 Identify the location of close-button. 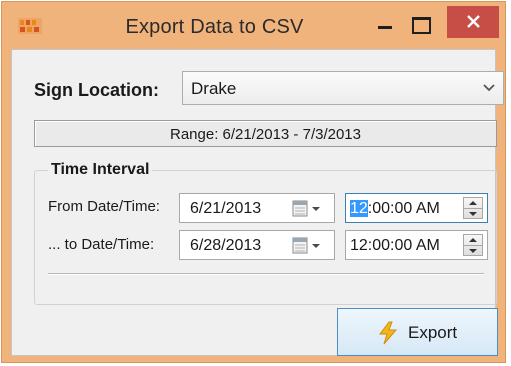
(473, 22).